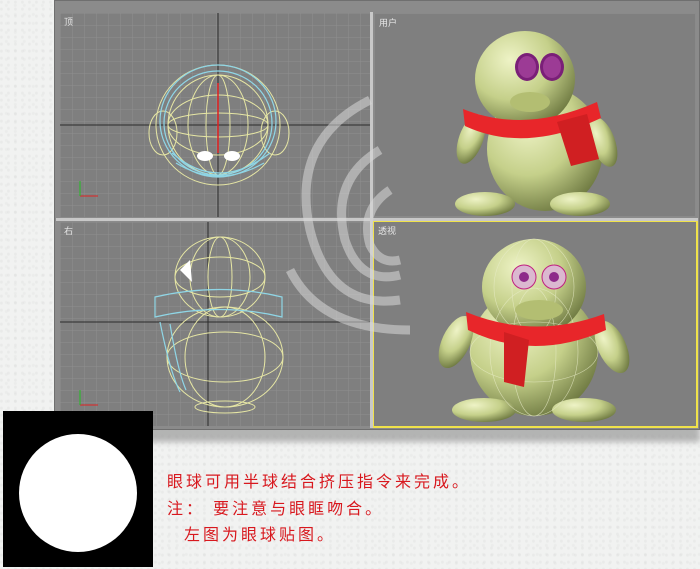 This screenshot has width=700, height=569. I want to click on viewport-label-perspective: 透视, so click(387, 230).